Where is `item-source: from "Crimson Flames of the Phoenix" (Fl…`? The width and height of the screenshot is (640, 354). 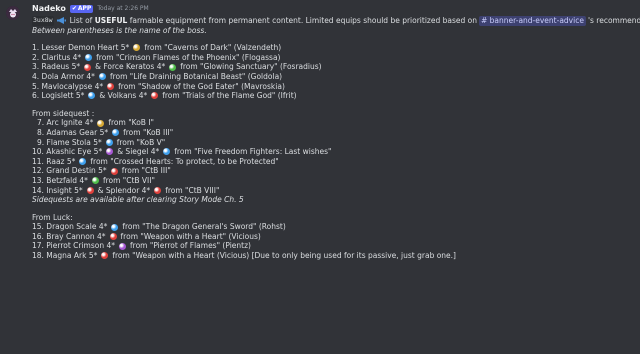
item-source: from "Crimson Flames of the Phoenix" (Fl… is located at coordinates (188, 57).